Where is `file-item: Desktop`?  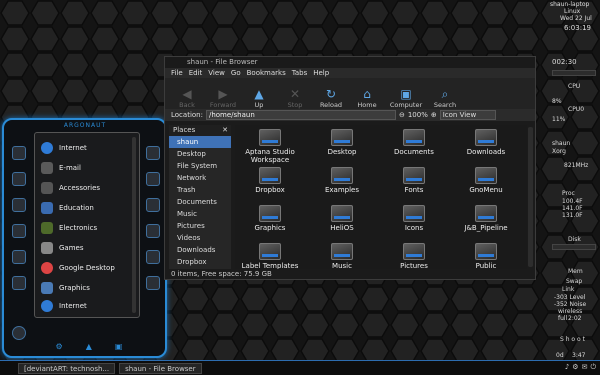
file-item: Desktop is located at coordinates (342, 142).